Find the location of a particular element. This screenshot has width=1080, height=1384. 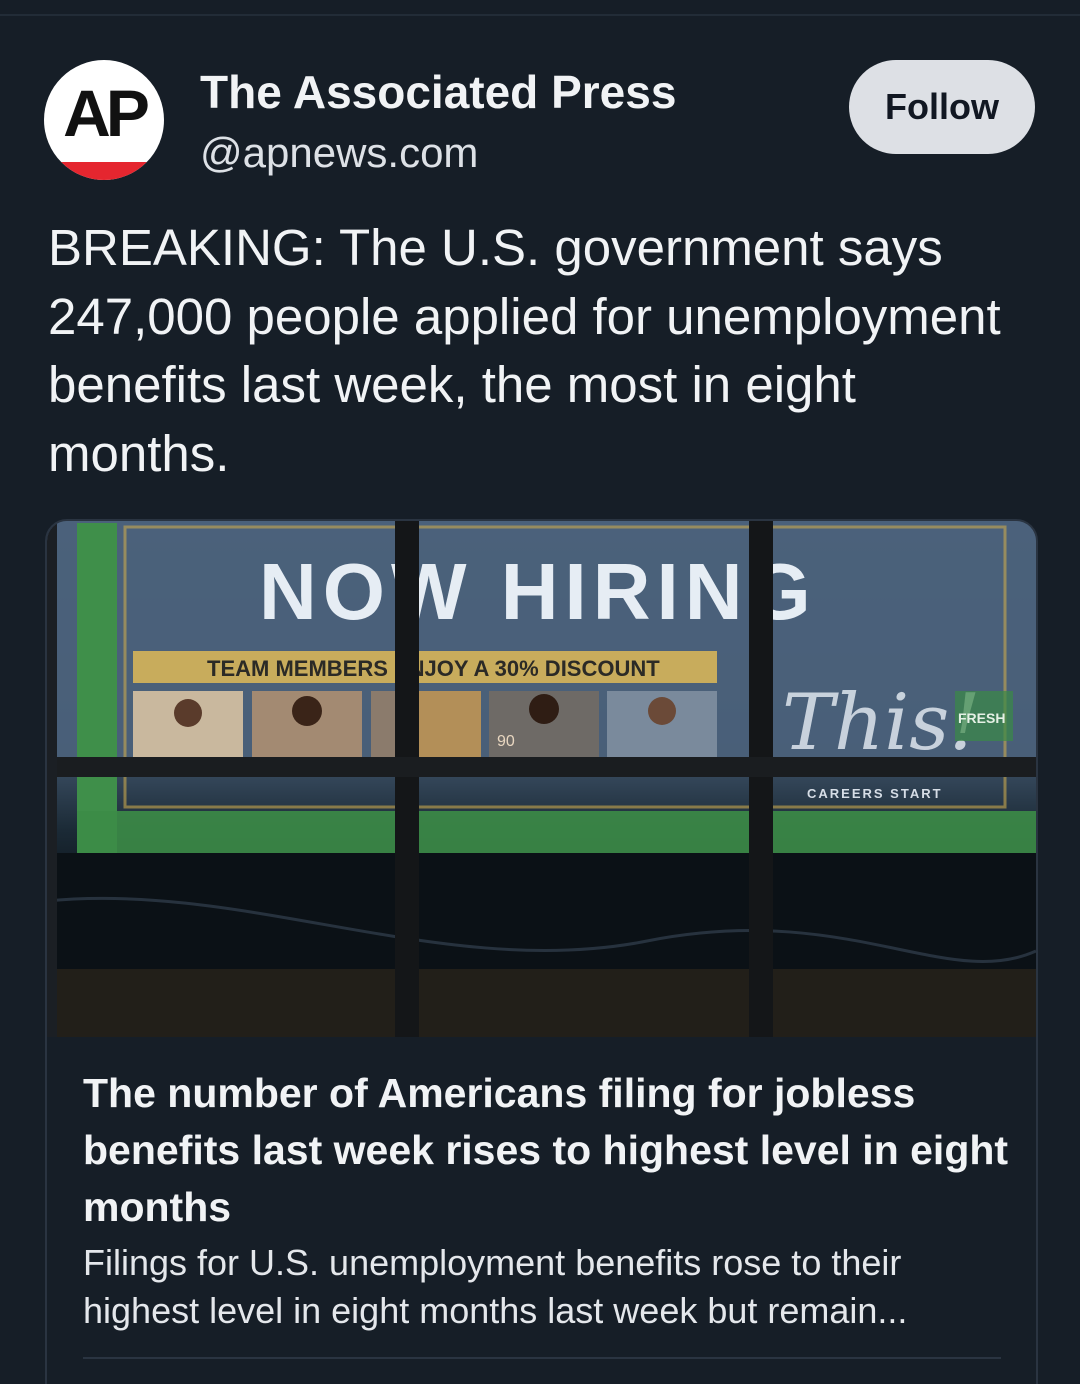

card-divider is located at coordinates (542, 1358).